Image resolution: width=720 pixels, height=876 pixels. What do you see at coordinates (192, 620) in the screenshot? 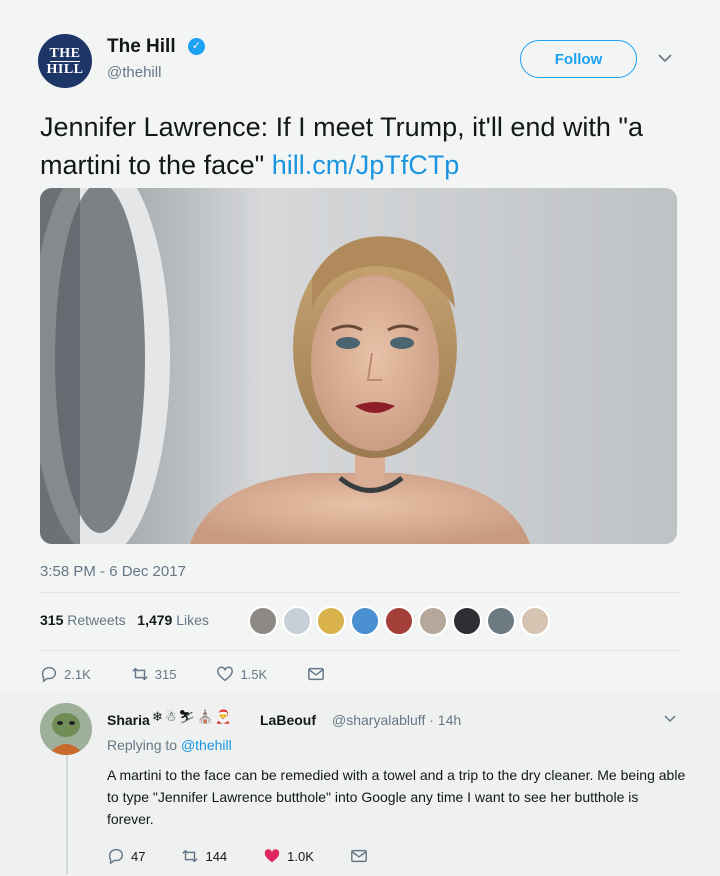
I see `like-label: Likes` at bounding box center [192, 620].